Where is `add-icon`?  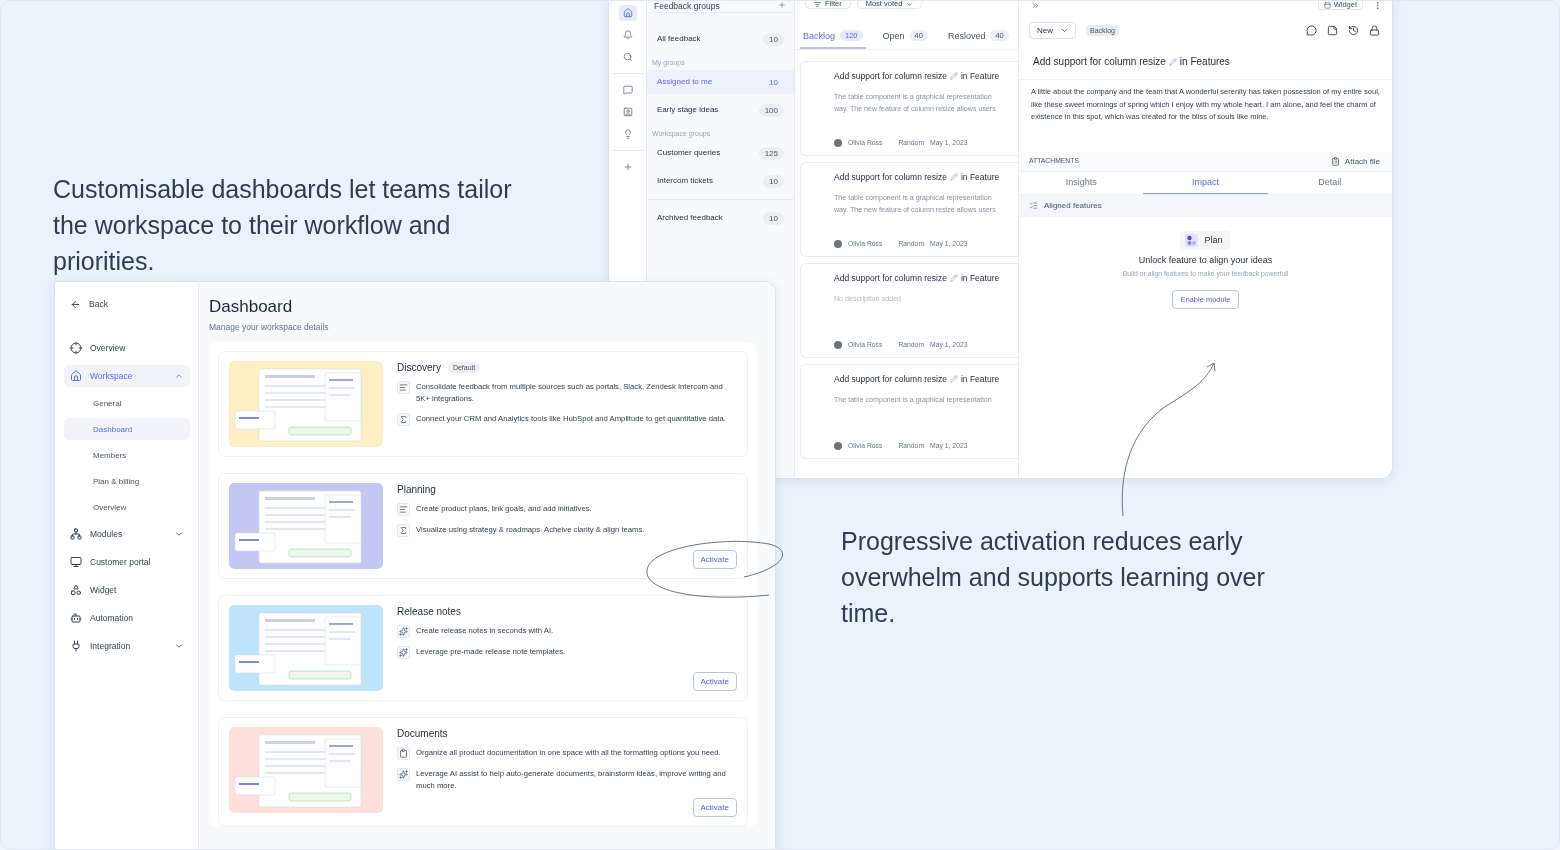
add-icon is located at coordinates (782, 5).